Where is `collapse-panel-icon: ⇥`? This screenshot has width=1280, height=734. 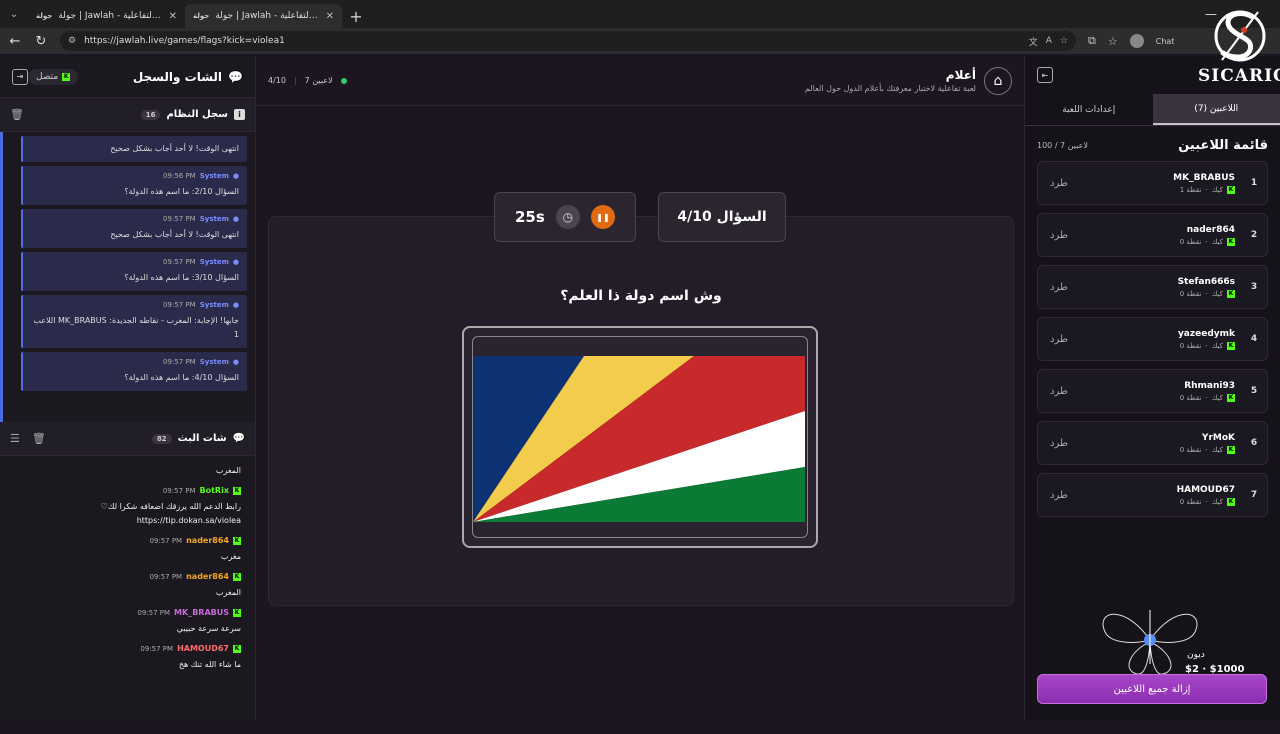
collapse-panel-icon: ⇥ is located at coordinates (20, 77).